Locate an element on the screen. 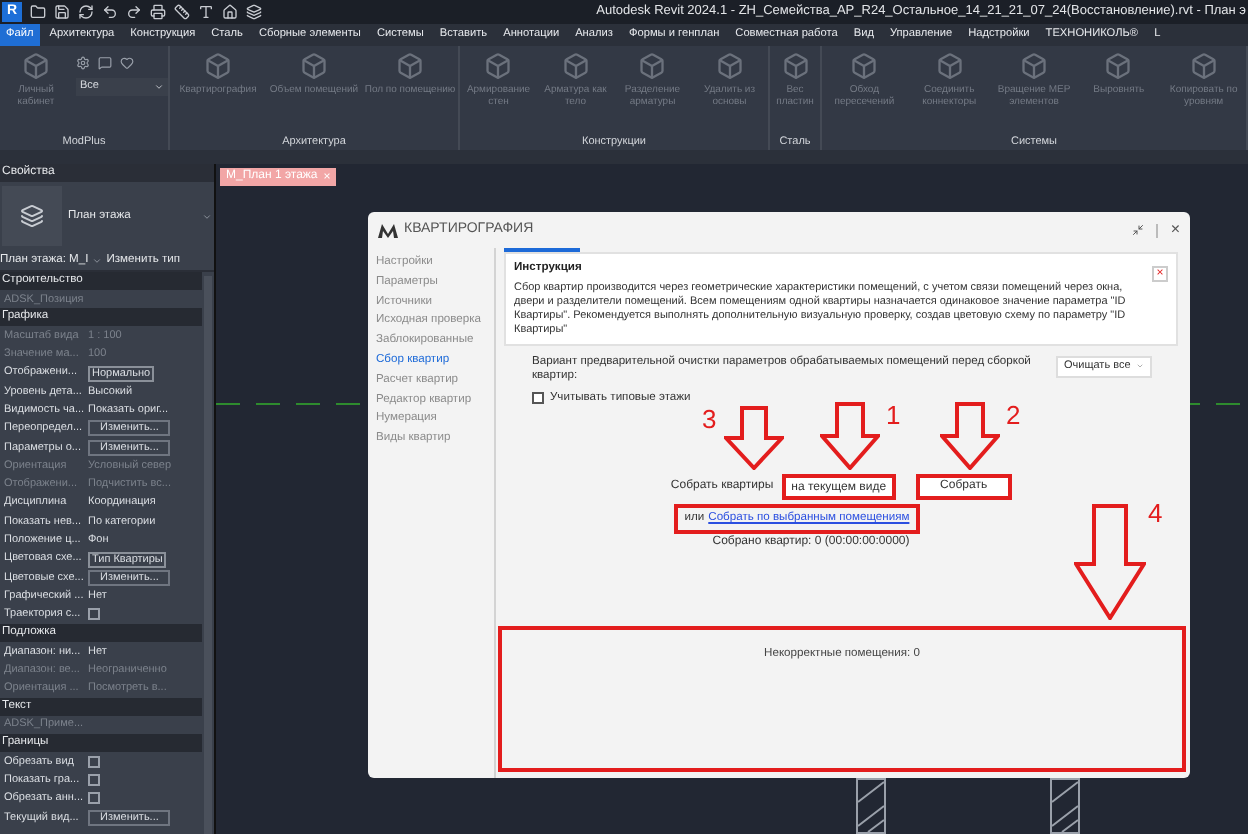 The image size is (1248, 834). typical-floors-checkbox is located at coordinates (538, 398).